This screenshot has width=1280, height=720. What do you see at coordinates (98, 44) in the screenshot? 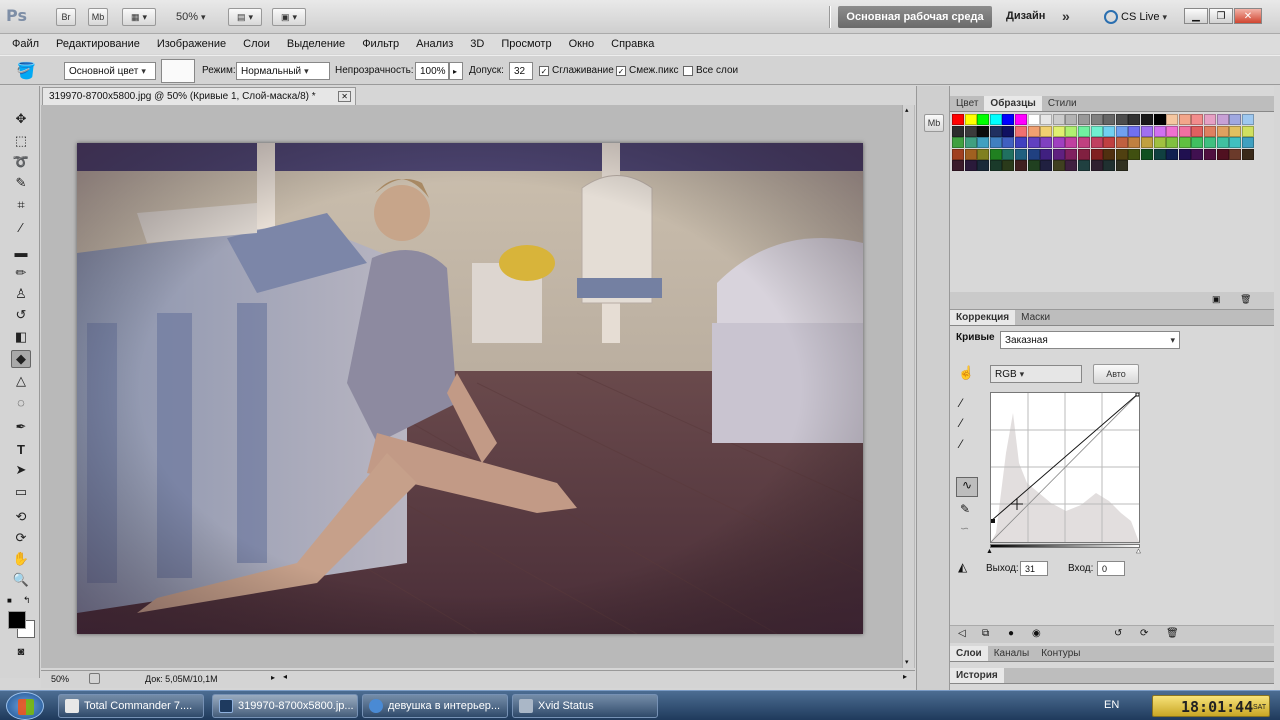
I see `menu-edit: Редактирование` at bounding box center [98, 44].